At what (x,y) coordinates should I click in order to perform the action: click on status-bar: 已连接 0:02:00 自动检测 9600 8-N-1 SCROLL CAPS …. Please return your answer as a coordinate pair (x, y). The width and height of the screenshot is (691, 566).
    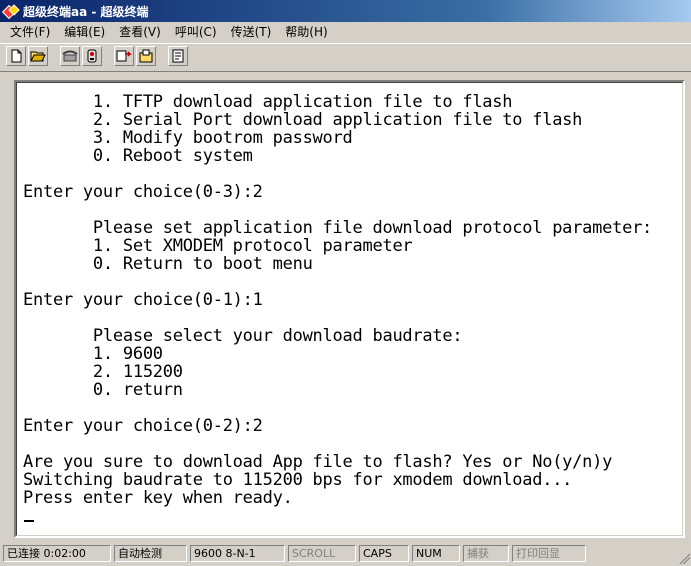
    Looking at the image, I should click on (345, 554).